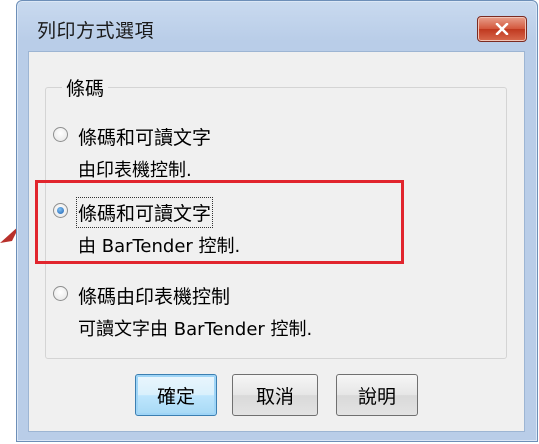 The width and height of the screenshot is (539, 444). I want to click on option-description: 由印表機控制., so click(135, 170).